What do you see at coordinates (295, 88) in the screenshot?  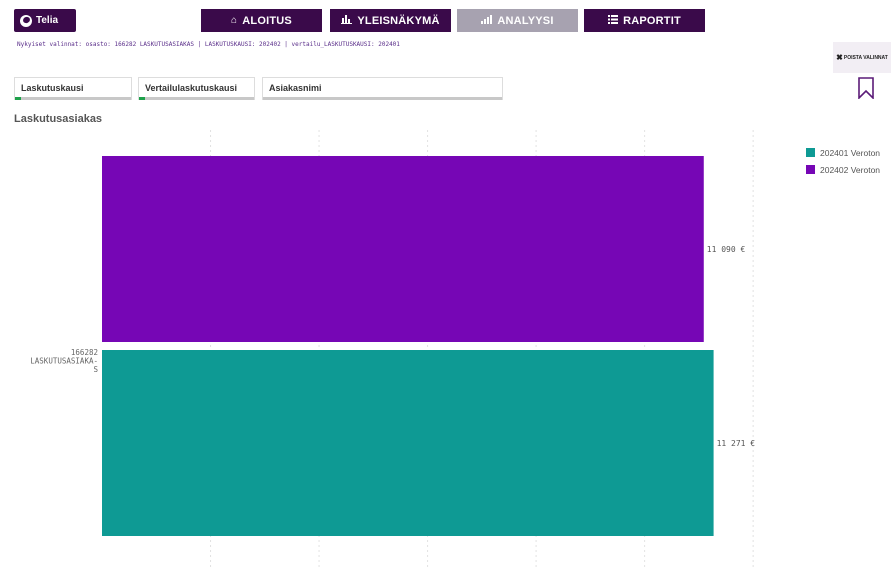 I see `filter-asiakasnimi-label: Asiakasnimi` at bounding box center [295, 88].